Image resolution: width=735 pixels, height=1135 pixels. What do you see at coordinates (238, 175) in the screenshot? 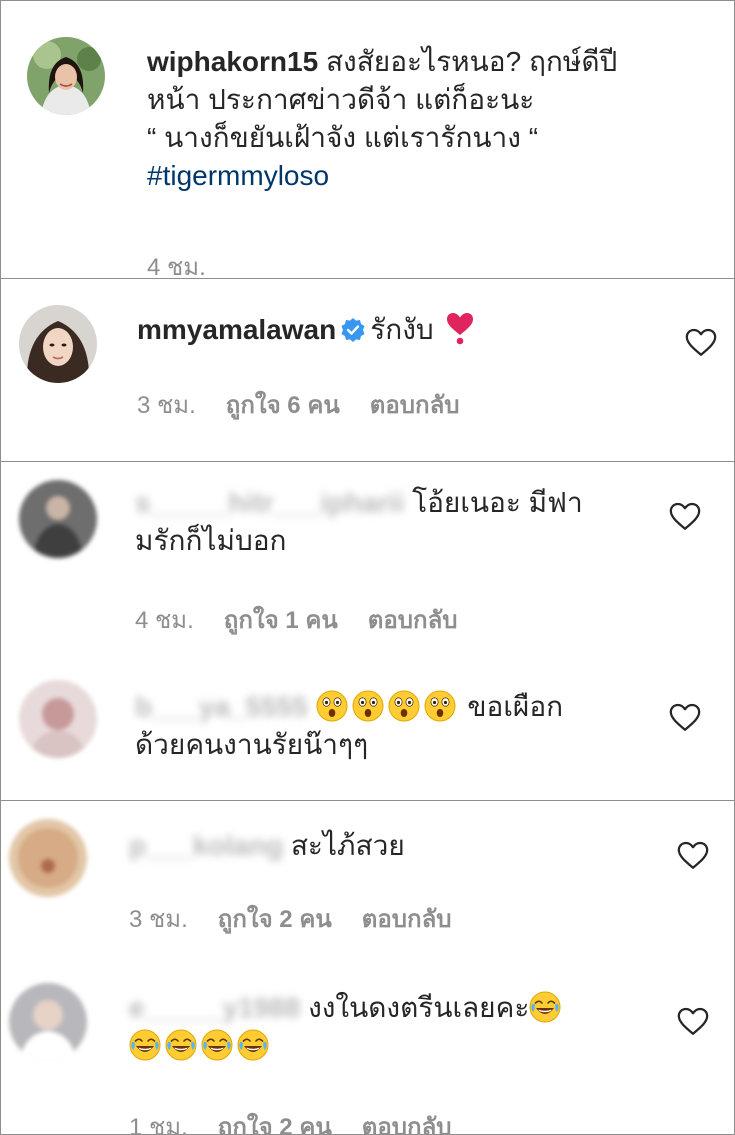
I see `hashtag-link: #tigermmyloso` at bounding box center [238, 175].